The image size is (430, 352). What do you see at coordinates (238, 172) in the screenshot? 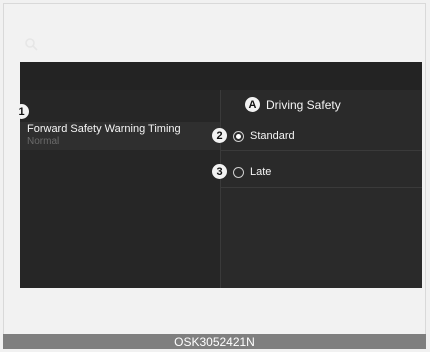
I see `radio-unselected-icon` at bounding box center [238, 172].